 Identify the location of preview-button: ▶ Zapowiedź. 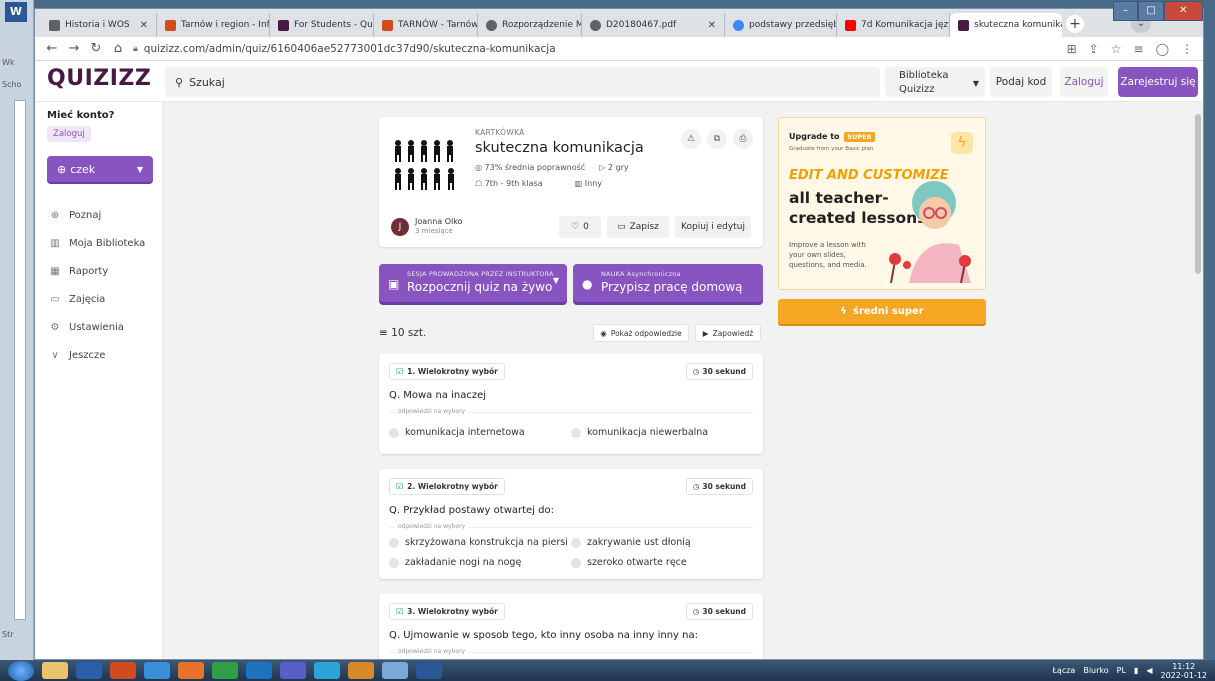
(728, 333).